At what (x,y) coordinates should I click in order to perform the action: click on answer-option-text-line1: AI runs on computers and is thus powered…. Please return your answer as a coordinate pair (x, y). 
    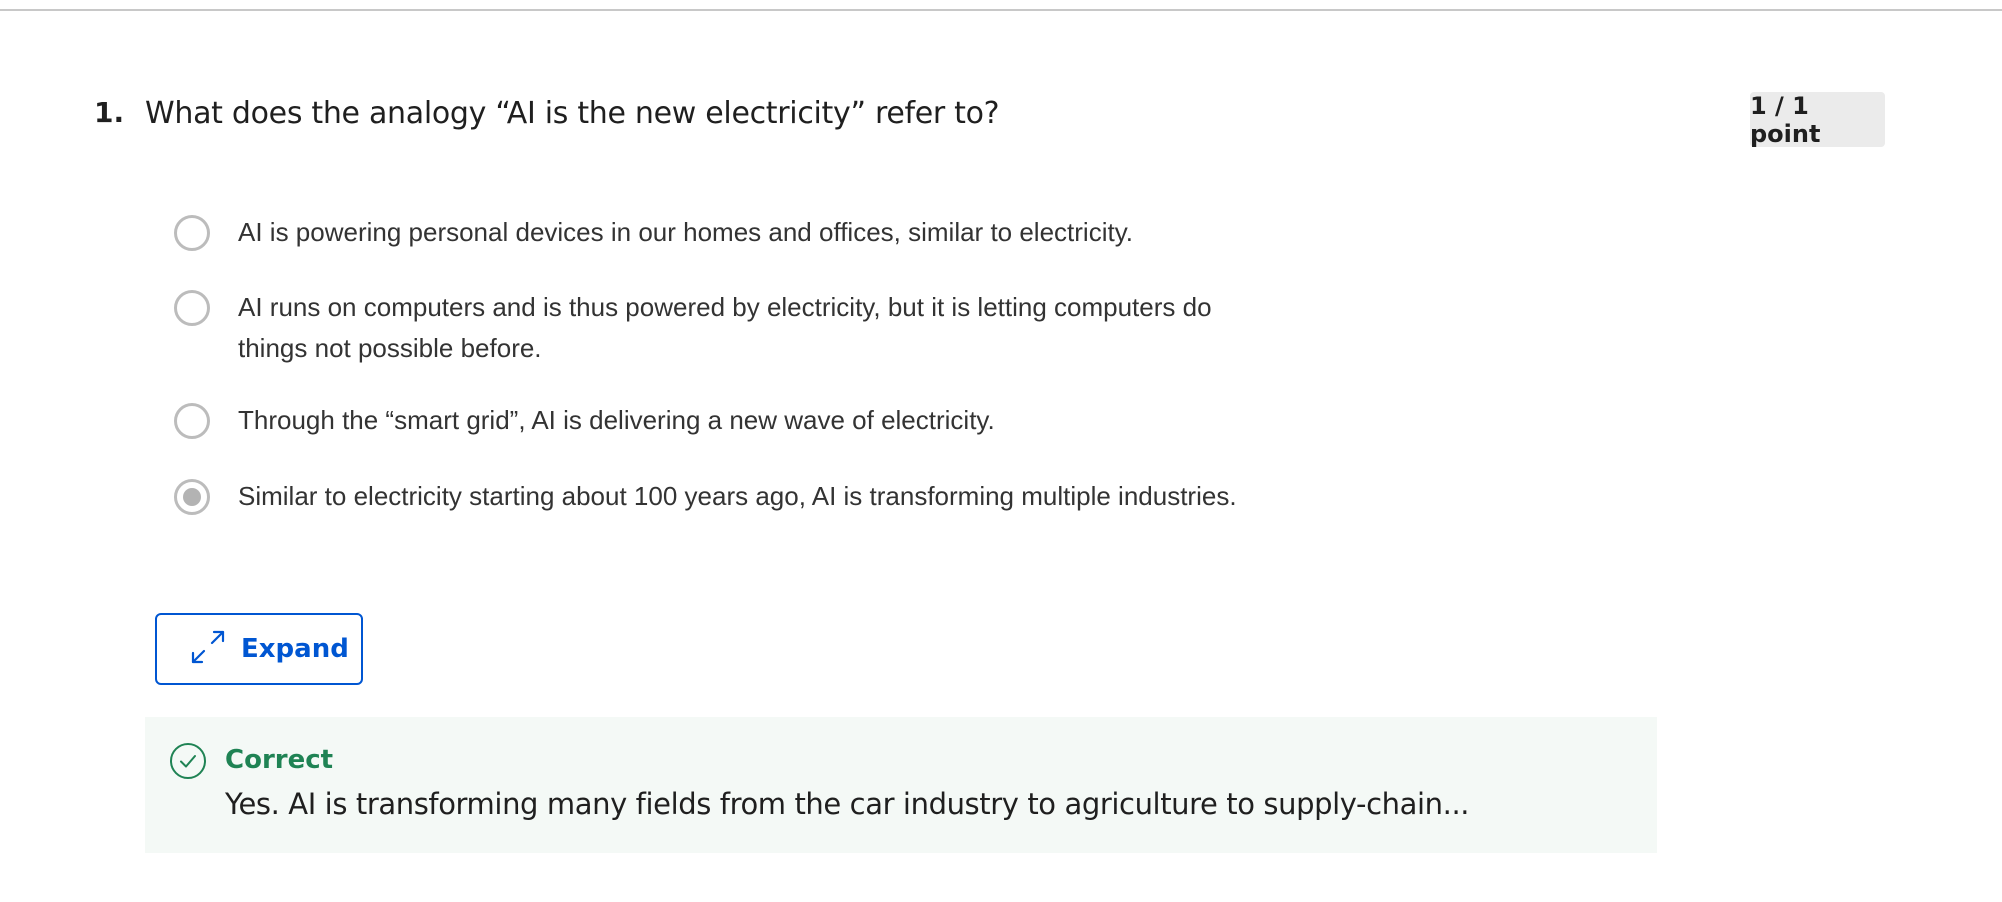
    Looking at the image, I should click on (725, 307).